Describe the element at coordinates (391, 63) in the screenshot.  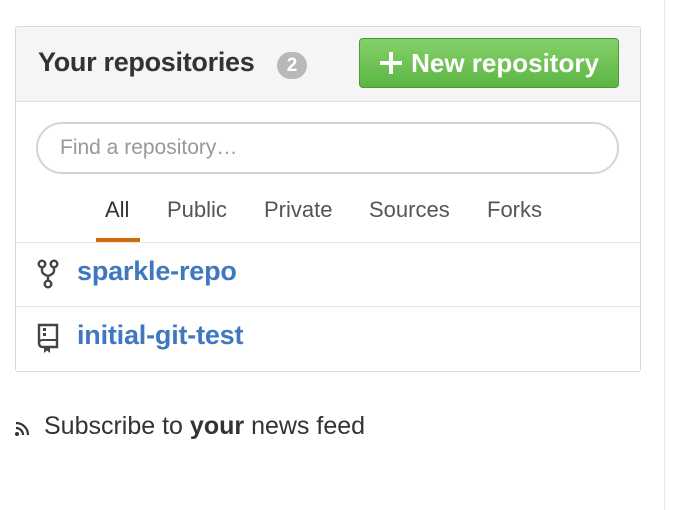
I see `plus-icon` at that location.